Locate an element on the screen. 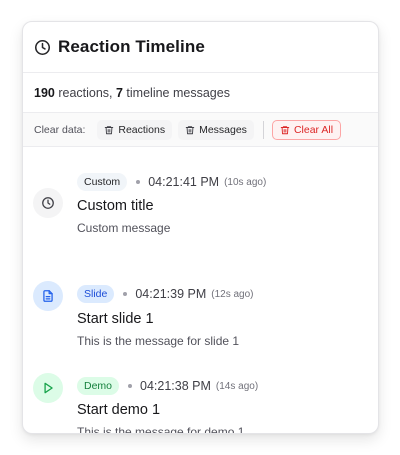  clear-messages-button: Messages is located at coordinates (216, 129).